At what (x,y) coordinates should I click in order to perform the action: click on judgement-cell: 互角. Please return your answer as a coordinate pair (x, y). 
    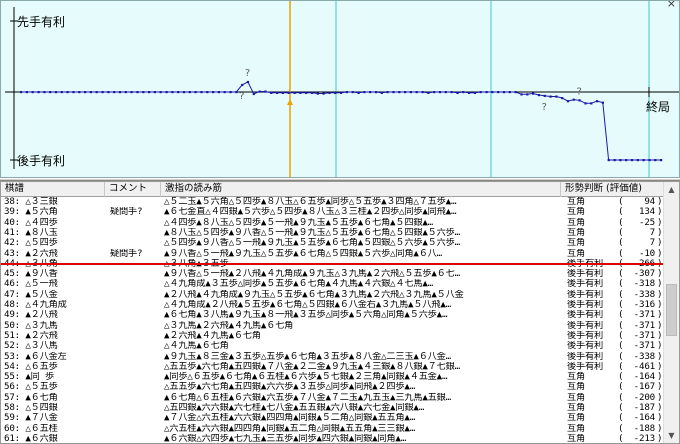
    Looking at the image, I should click on (576, 202).